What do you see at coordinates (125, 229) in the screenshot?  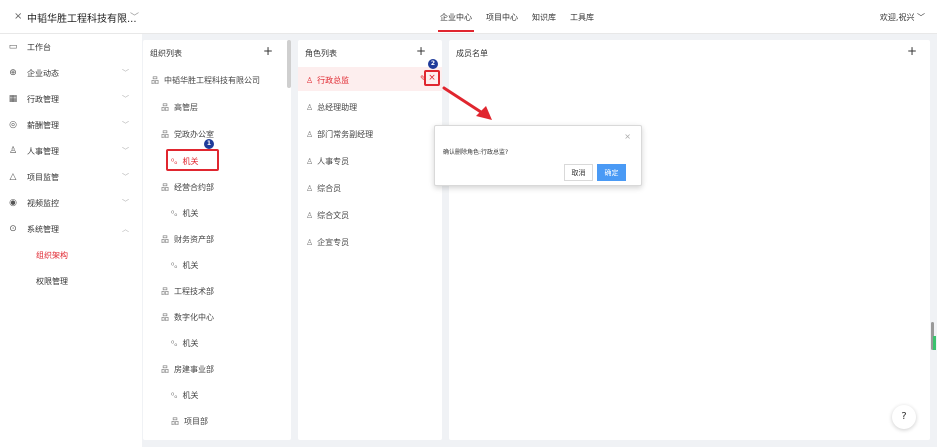 I see `chevron-up-icon: ︿` at bounding box center [125, 229].